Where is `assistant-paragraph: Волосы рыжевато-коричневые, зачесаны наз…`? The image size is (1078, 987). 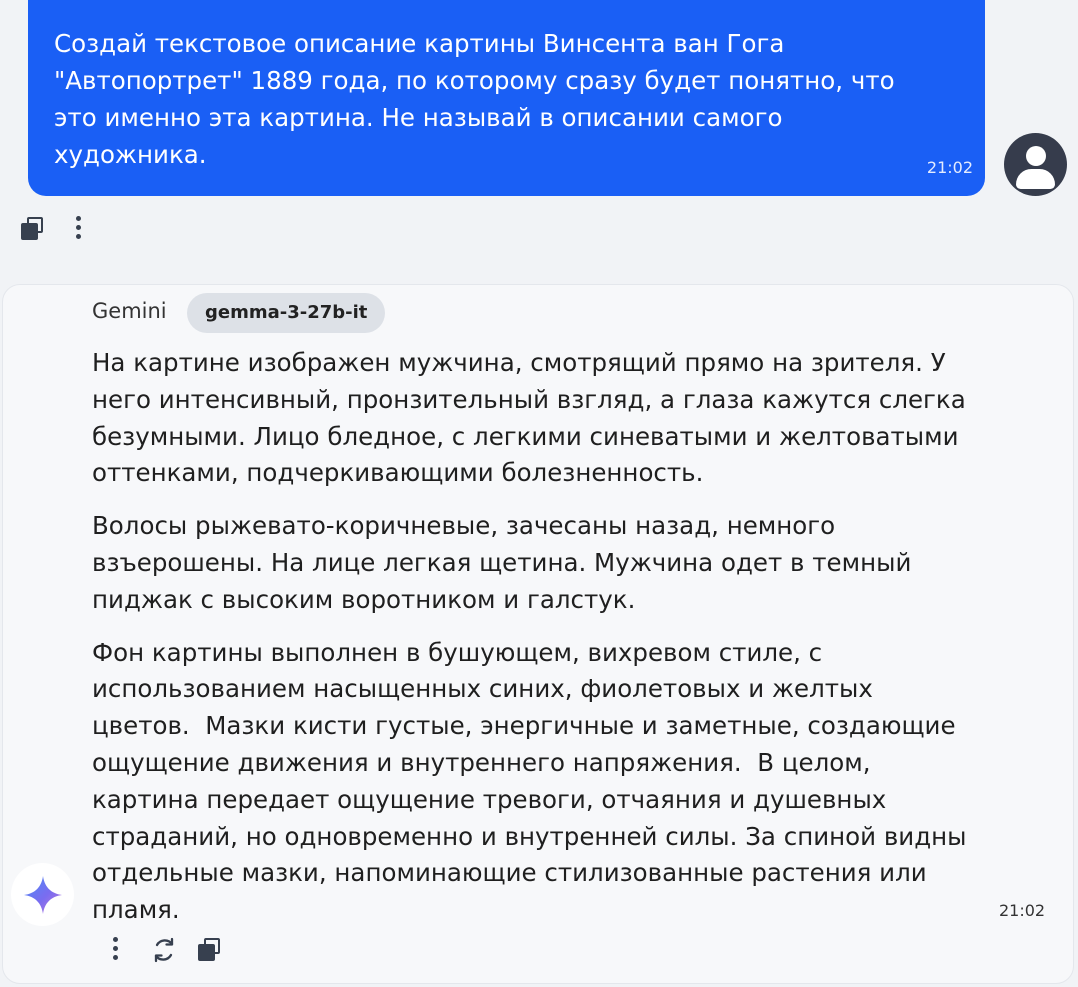 assistant-paragraph: Волосы рыжевато-коричневые, зачесаны наз… is located at coordinates (502, 562).